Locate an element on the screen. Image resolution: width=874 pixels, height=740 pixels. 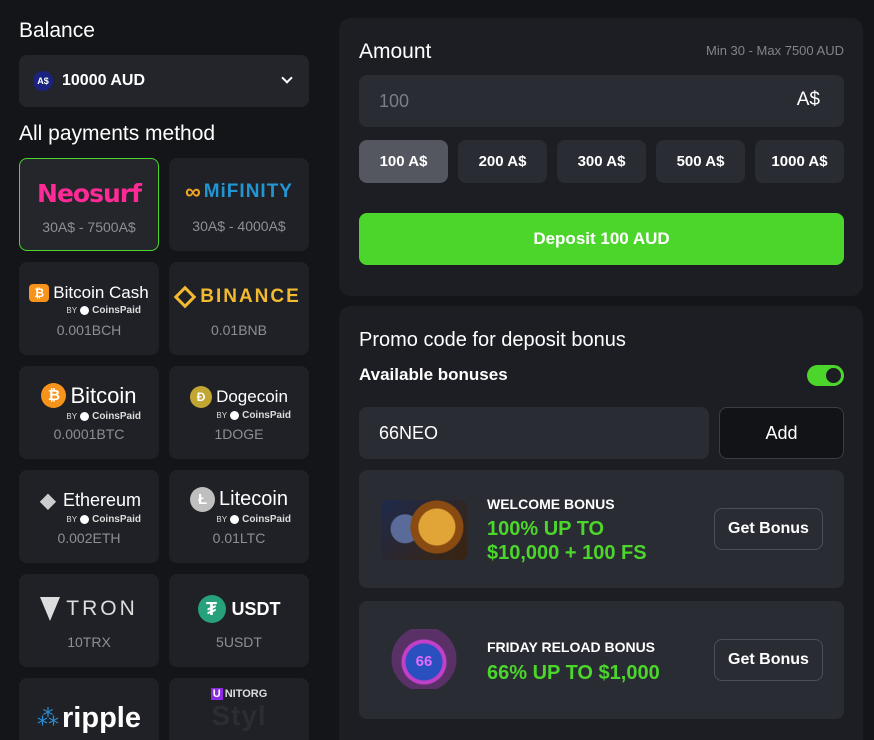
bonus-line-1: 100% UP TO is located at coordinates (546, 529).